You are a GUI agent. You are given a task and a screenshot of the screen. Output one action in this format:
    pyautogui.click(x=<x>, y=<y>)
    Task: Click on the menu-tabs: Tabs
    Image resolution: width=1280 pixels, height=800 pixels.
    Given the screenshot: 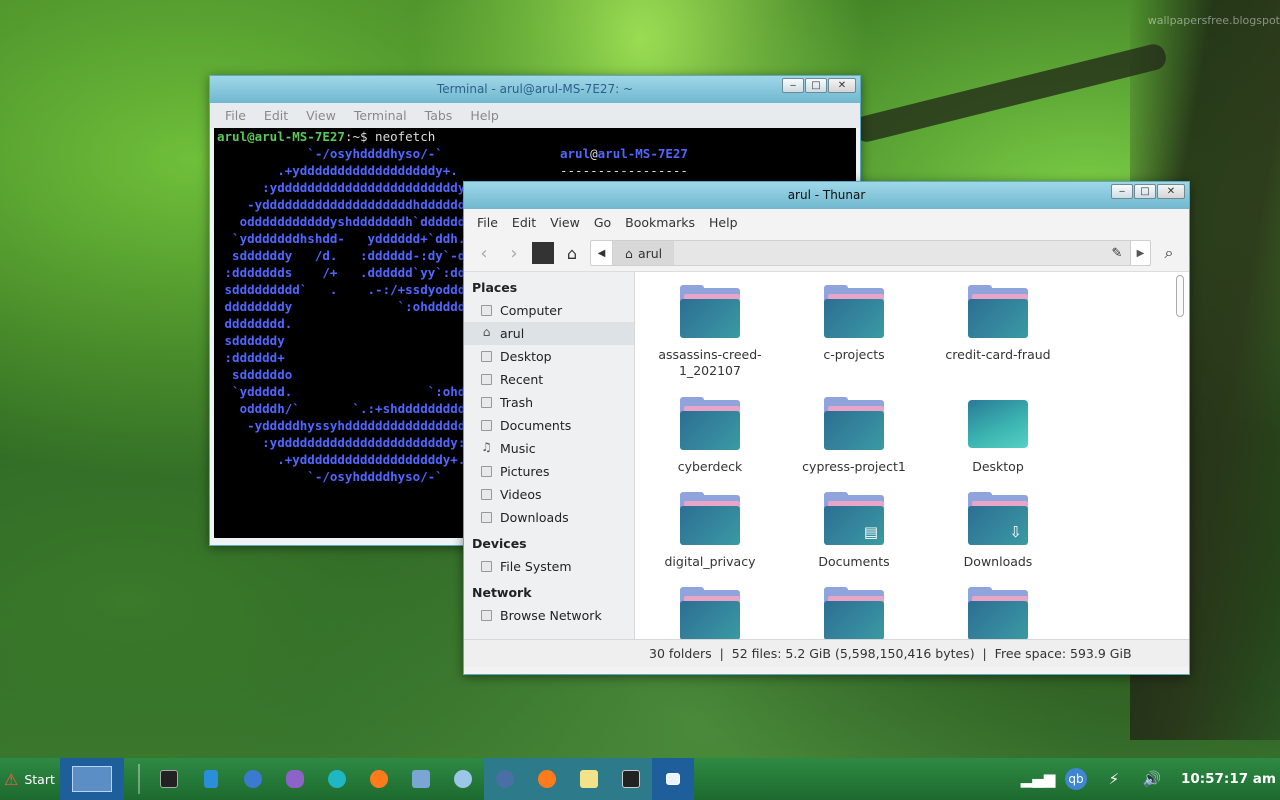 What is the action you would take?
    pyautogui.click(x=439, y=115)
    